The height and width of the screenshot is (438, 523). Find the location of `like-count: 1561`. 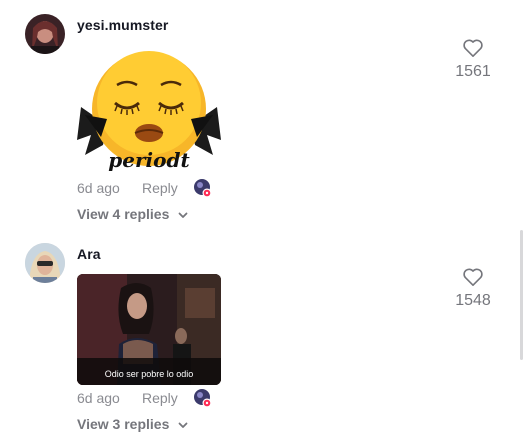

like-count: 1561 is located at coordinates (473, 71).